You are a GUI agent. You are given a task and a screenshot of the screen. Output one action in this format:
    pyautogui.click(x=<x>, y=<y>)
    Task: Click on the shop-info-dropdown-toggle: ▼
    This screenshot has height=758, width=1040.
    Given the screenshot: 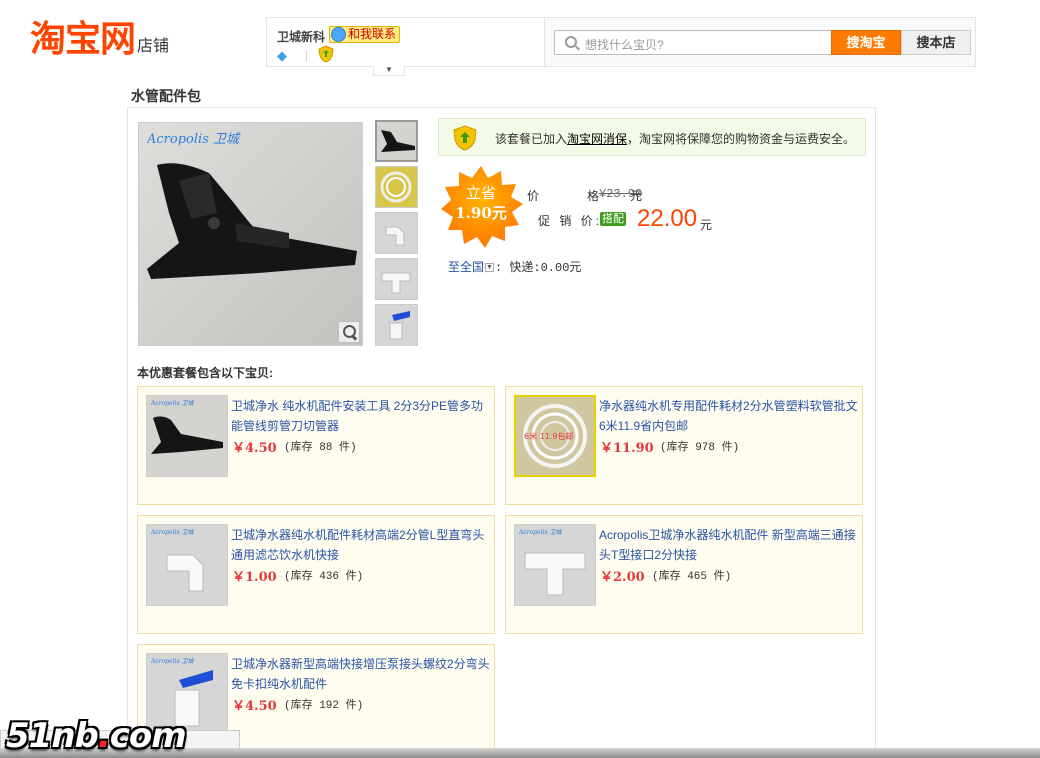 What is the action you would take?
    pyautogui.click(x=389, y=71)
    